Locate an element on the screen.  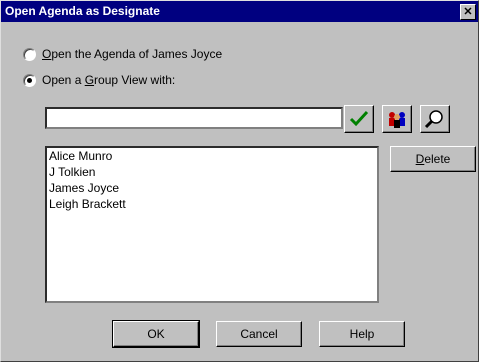
delete-button: Delete is located at coordinates (433, 159).